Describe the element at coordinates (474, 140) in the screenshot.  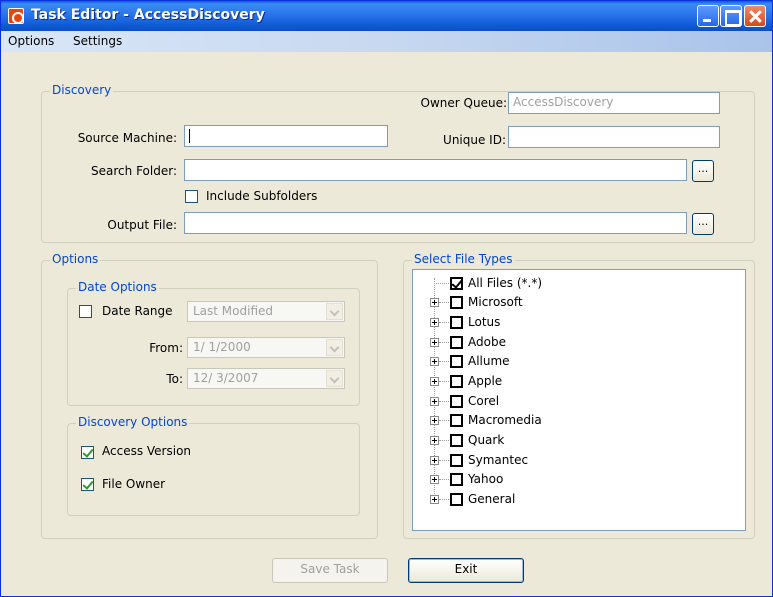
I see `unique-id-label: Unique ID:` at that location.